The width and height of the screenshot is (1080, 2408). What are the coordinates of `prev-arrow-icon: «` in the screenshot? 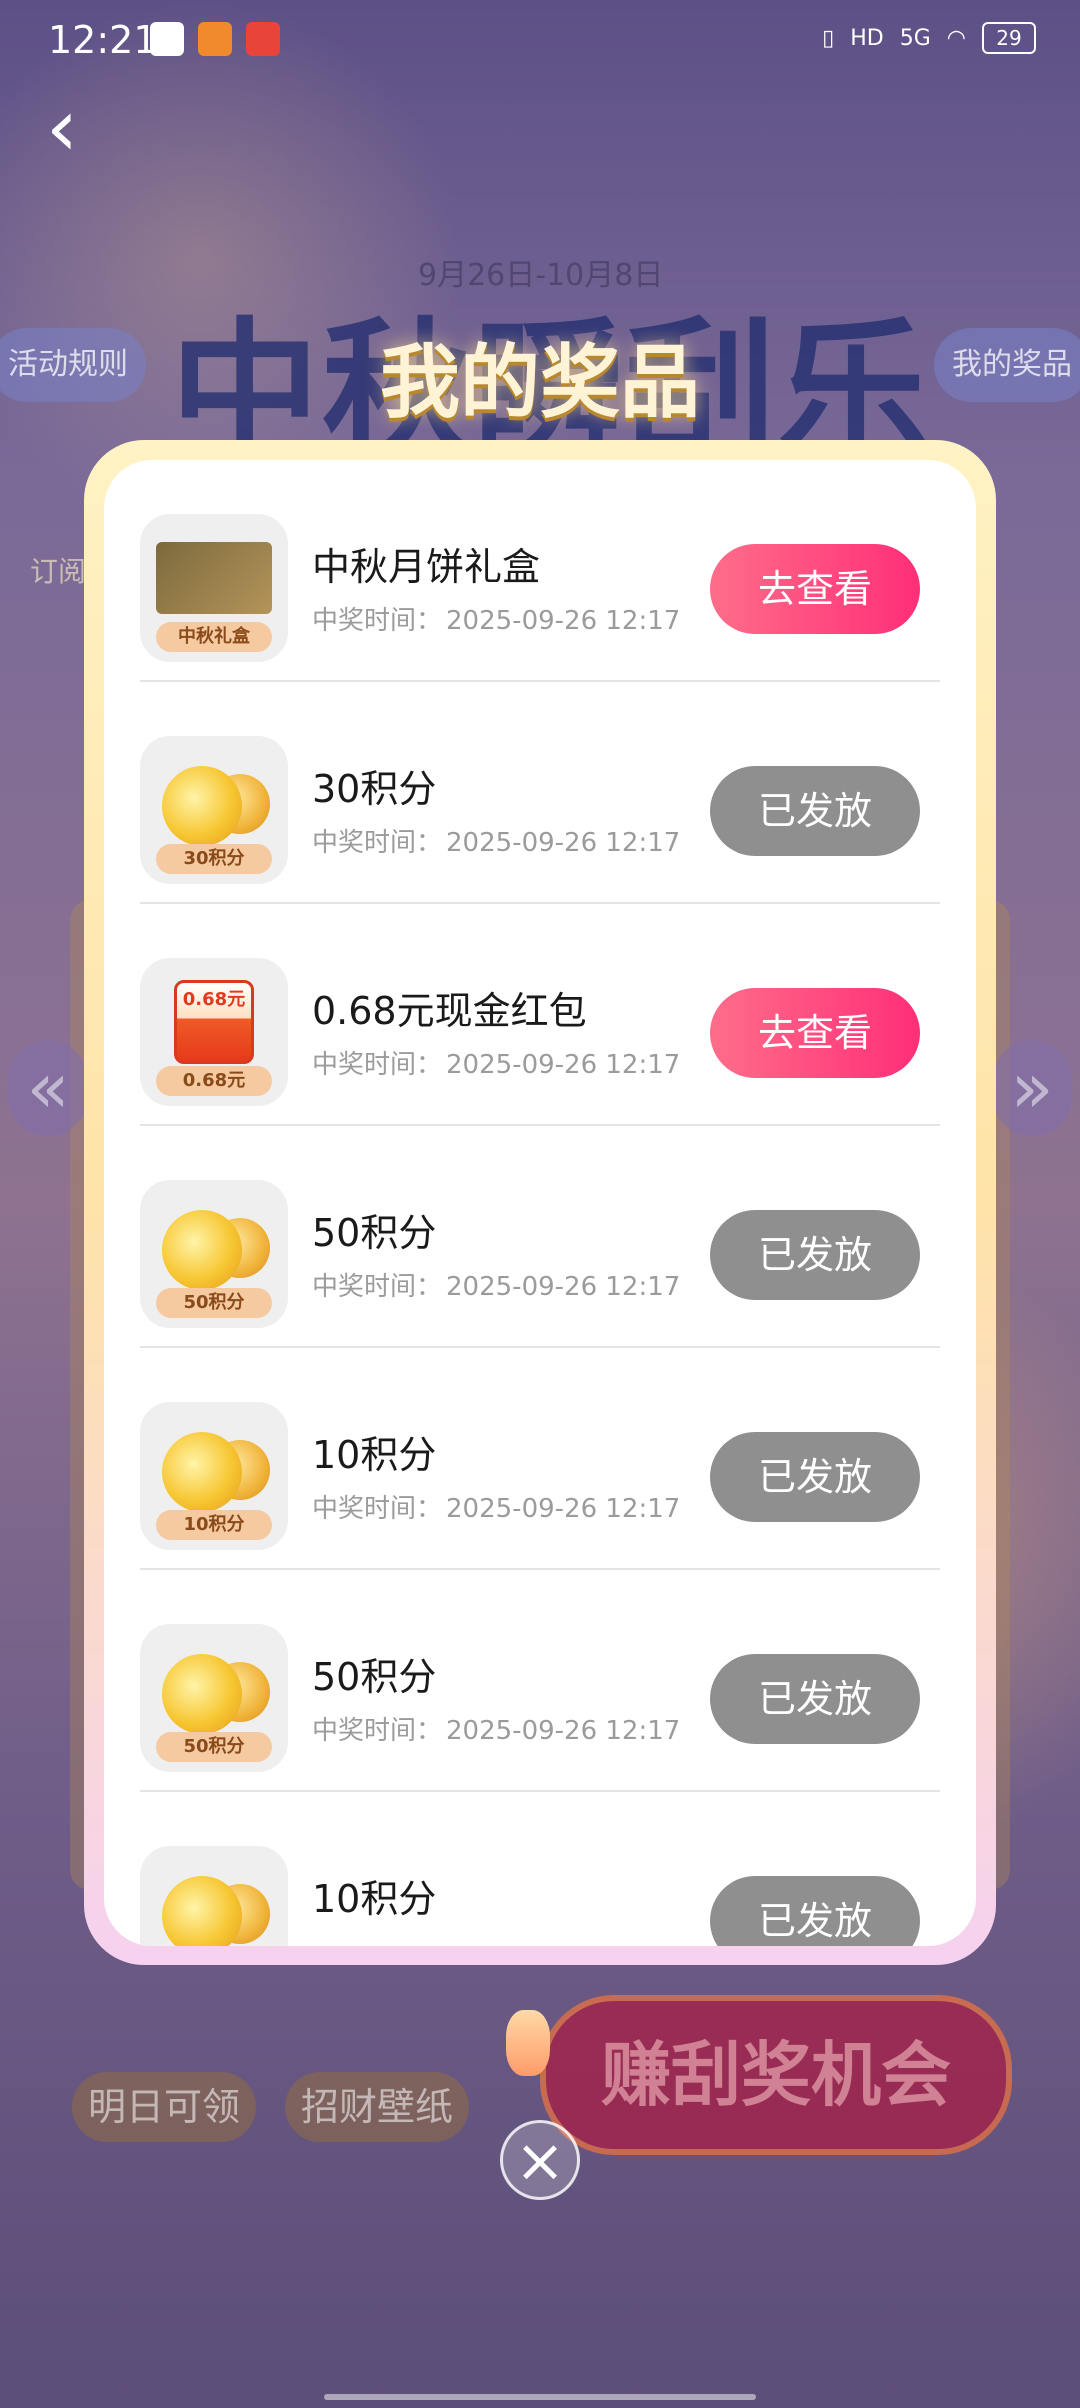 It's located at (48, 1088).